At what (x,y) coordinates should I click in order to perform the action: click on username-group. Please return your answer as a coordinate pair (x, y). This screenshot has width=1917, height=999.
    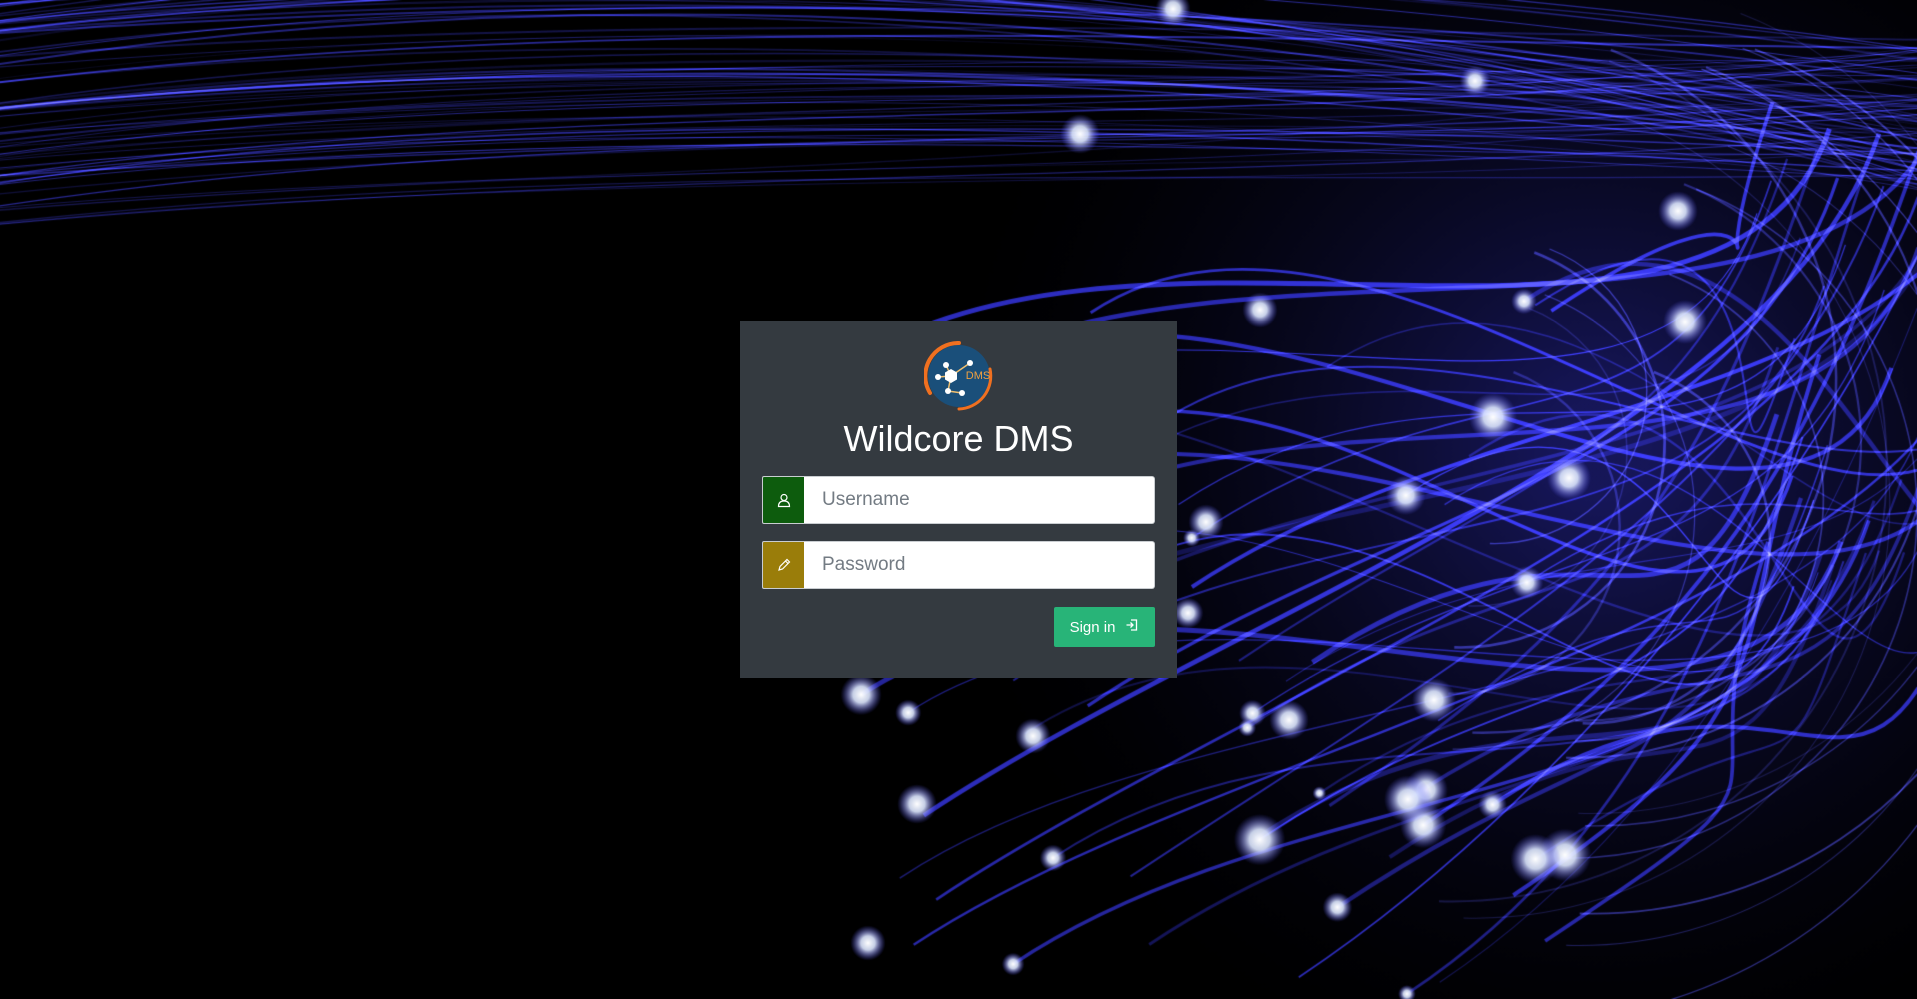
    Looking at the image, I should click on (958, 500).